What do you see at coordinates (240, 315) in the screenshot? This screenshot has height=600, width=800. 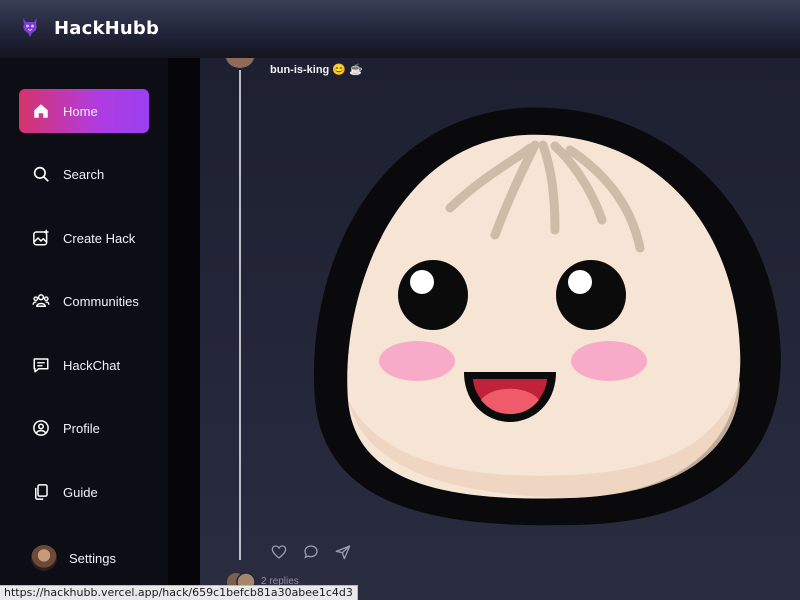 I see `thread-line` at bounding box center [240, 315].